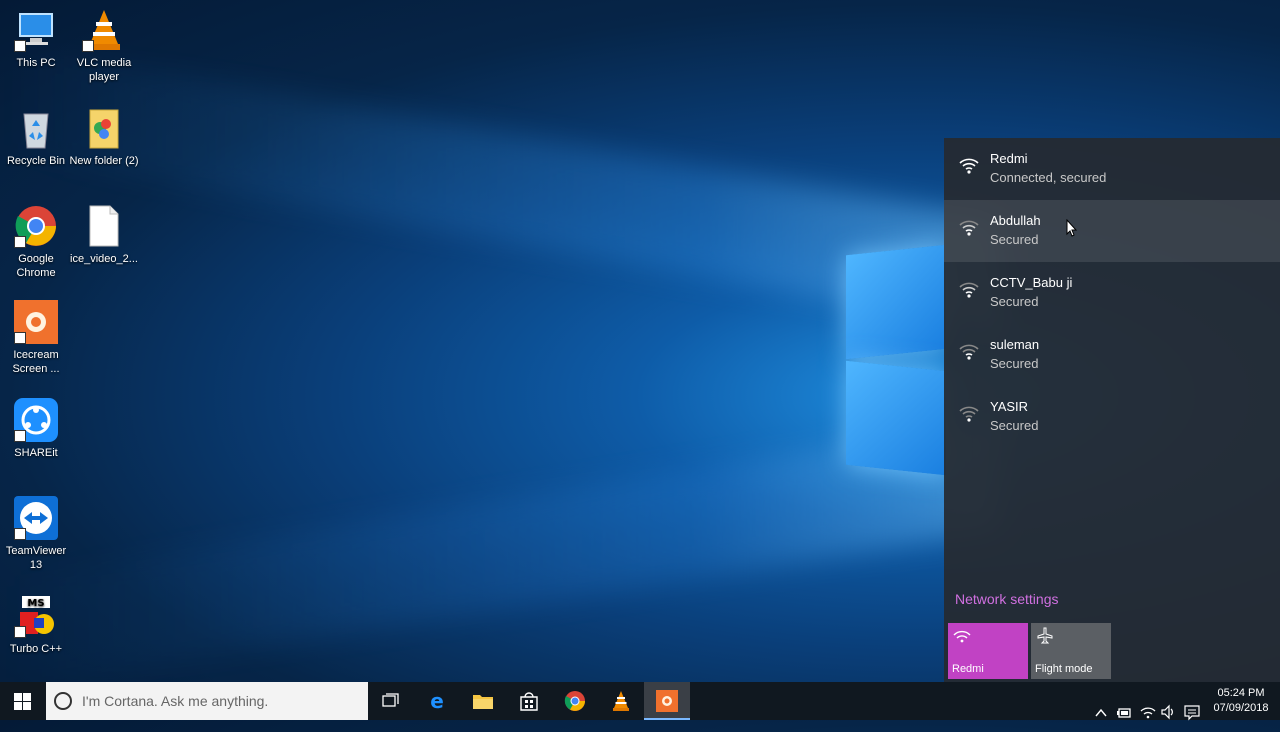  I want to click on desktop-icon-vlc: VLC media player, so click(104, 46).